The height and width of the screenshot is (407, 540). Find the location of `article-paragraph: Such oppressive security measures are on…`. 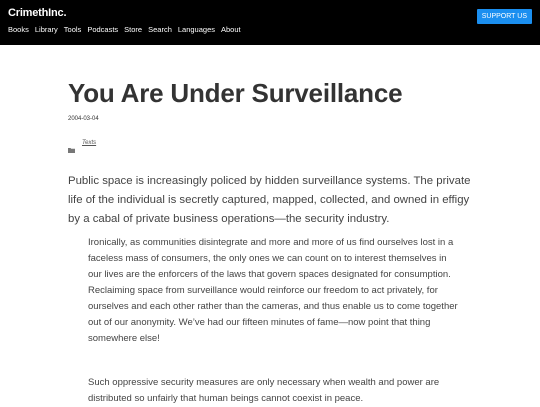

article-paragraph: Such oppressive security measures are on… is located at coordinates (264, 390).